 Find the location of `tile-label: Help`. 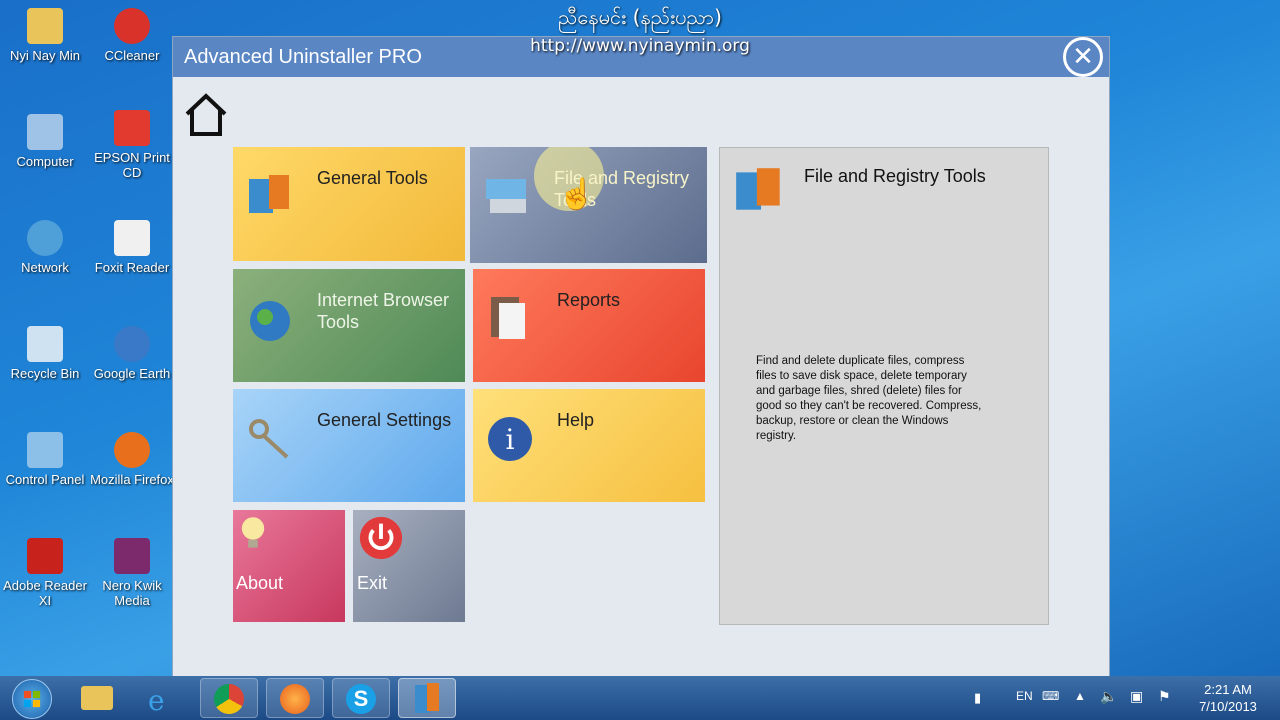

tile-label: Help is located at coordinates (576, 420).